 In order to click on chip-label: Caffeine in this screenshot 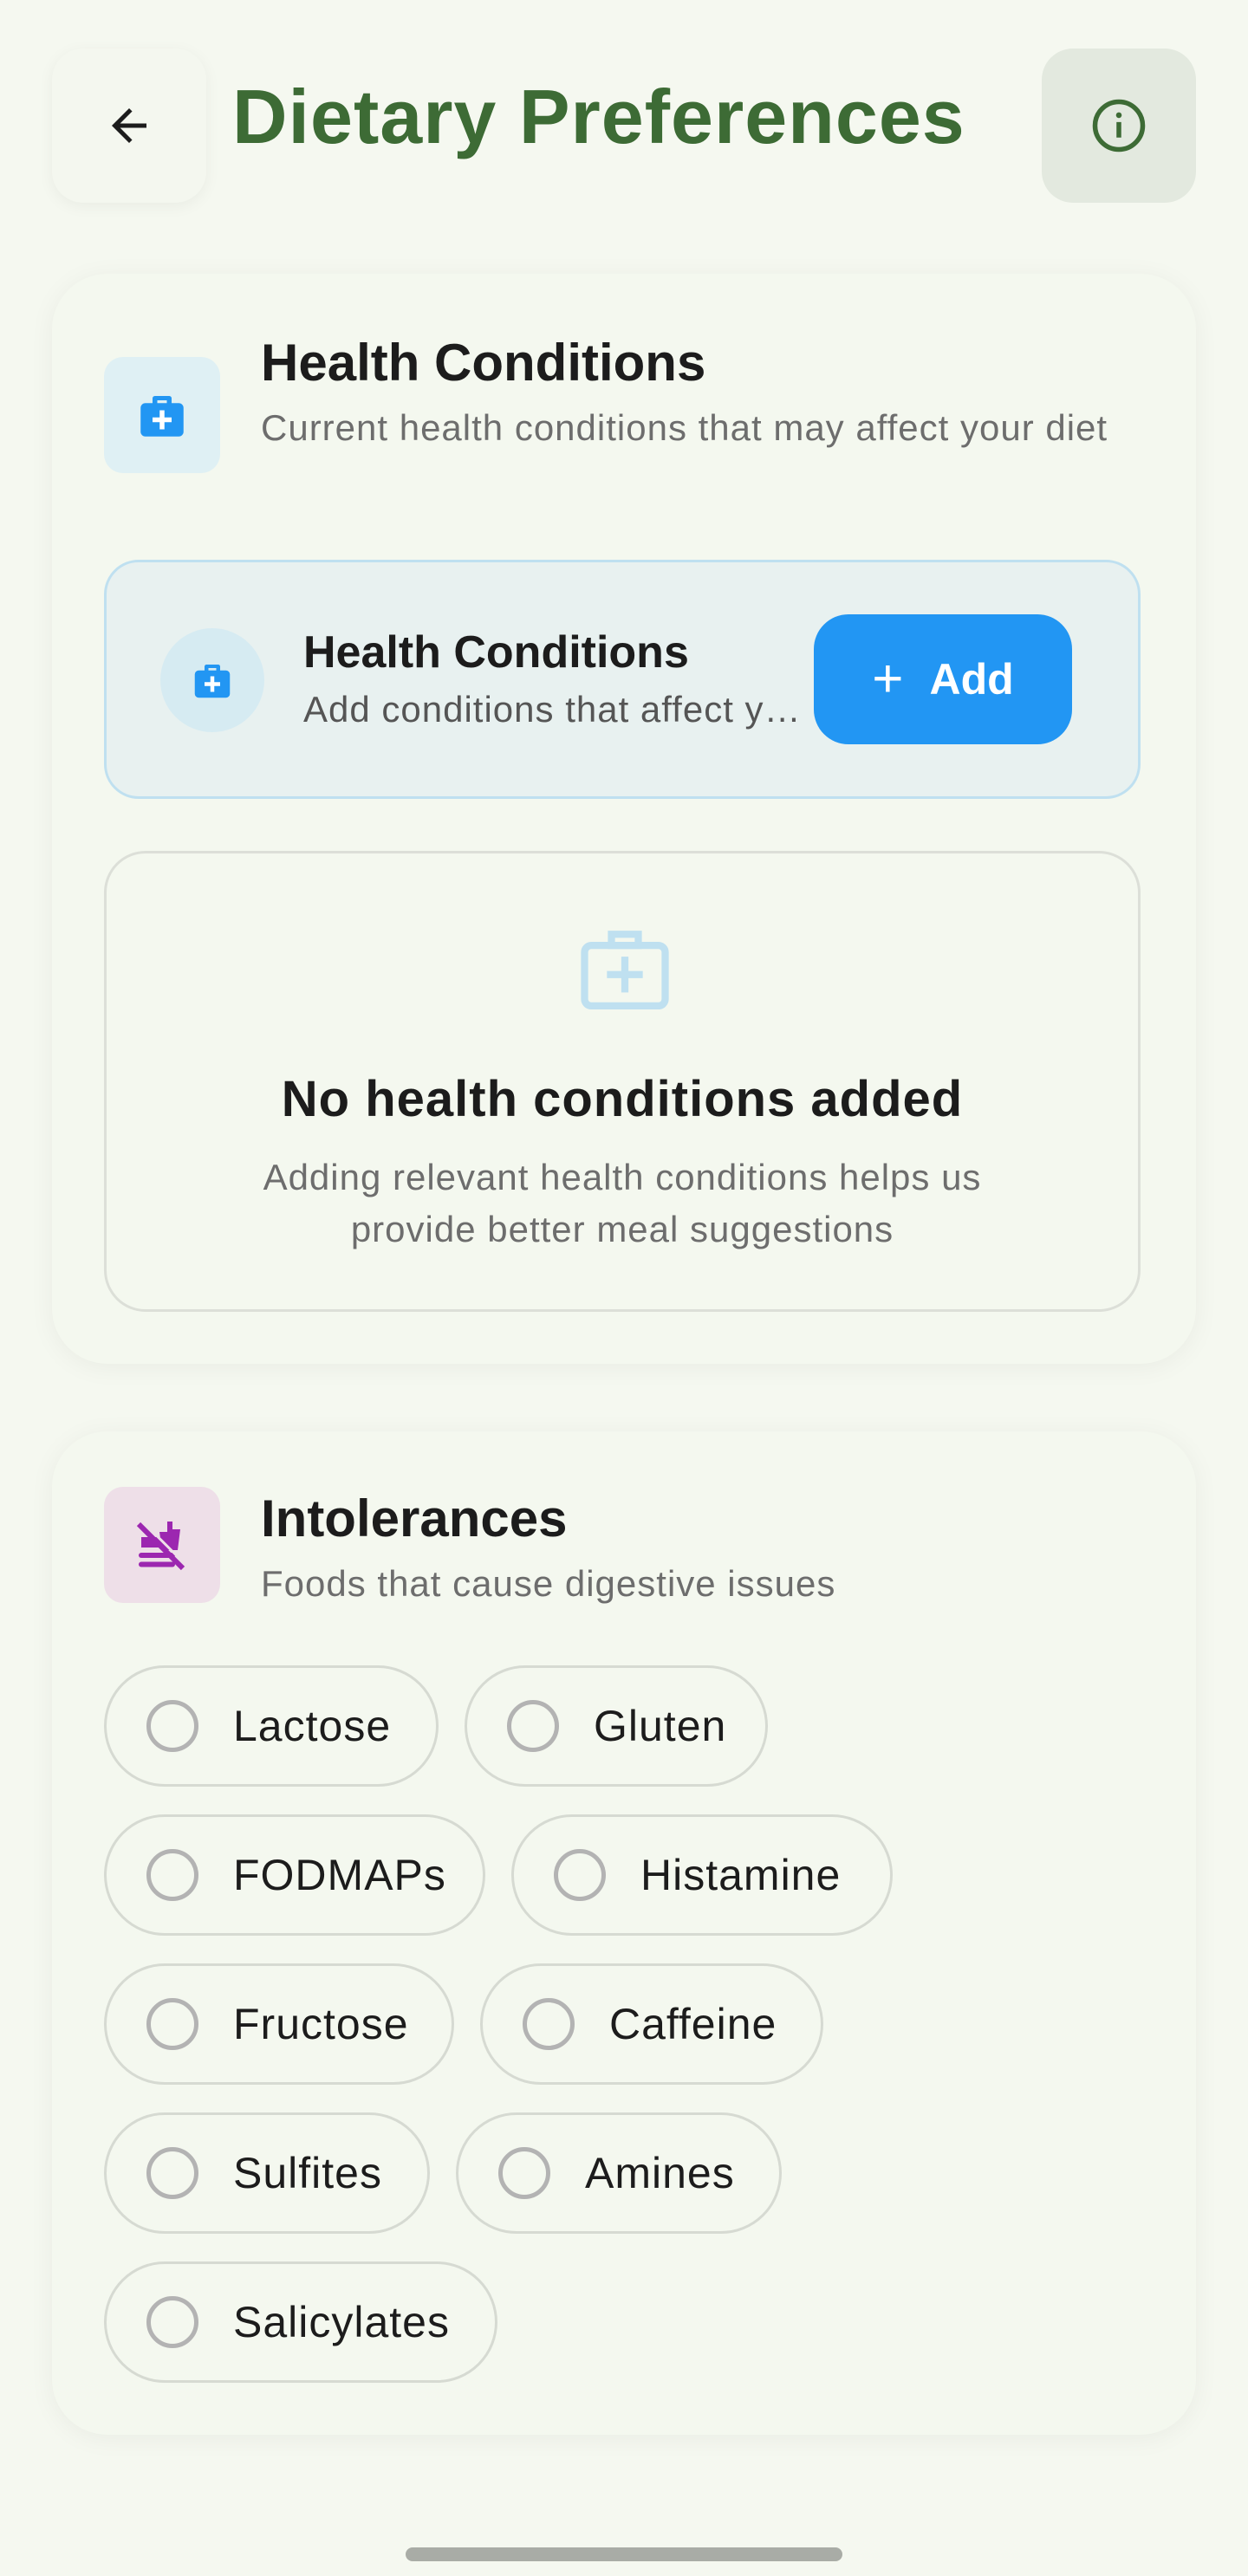, I will do `click(693, 2024)`.